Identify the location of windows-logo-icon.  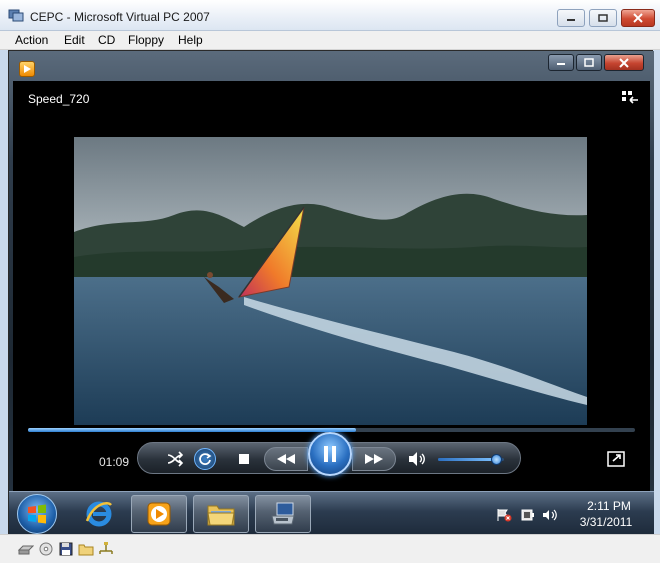
(37, 514).